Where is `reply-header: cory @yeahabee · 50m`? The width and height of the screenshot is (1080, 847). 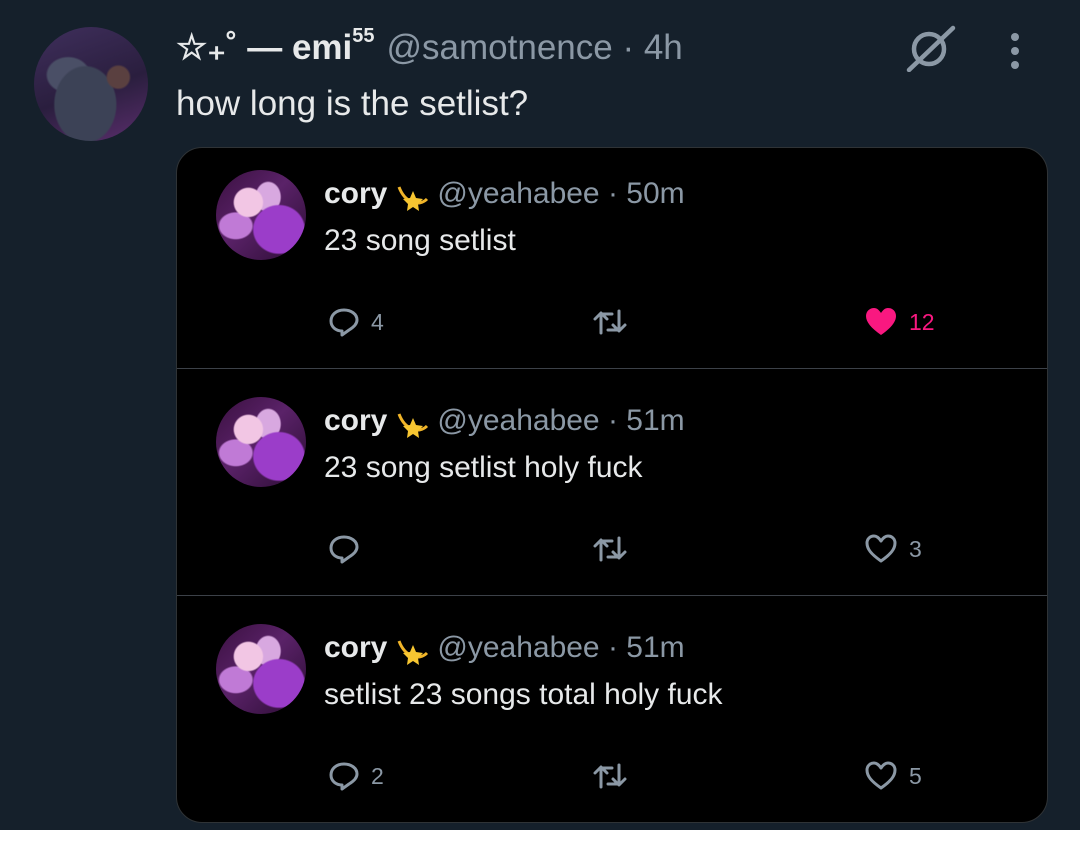 reply-header: cory @yeahabee · 50m is located at coordinates (504, 194).